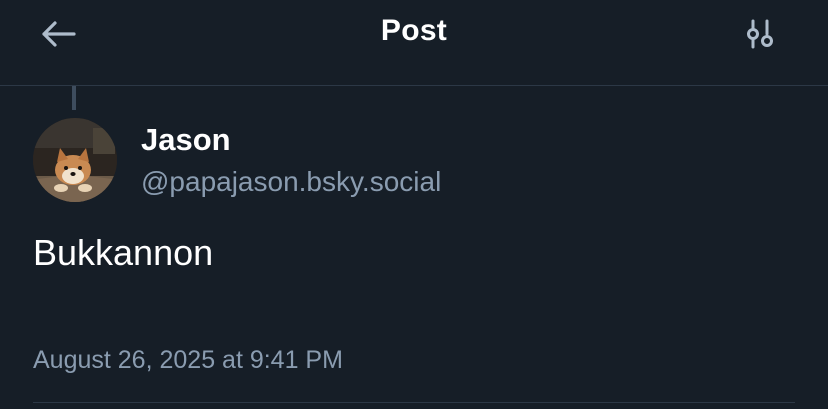 This screenshot has height=409, width=828. What do you see at coordinates (186, 140) in the screenshot?
I see `author-display-name: Jason` at bounding box center [186, 140].